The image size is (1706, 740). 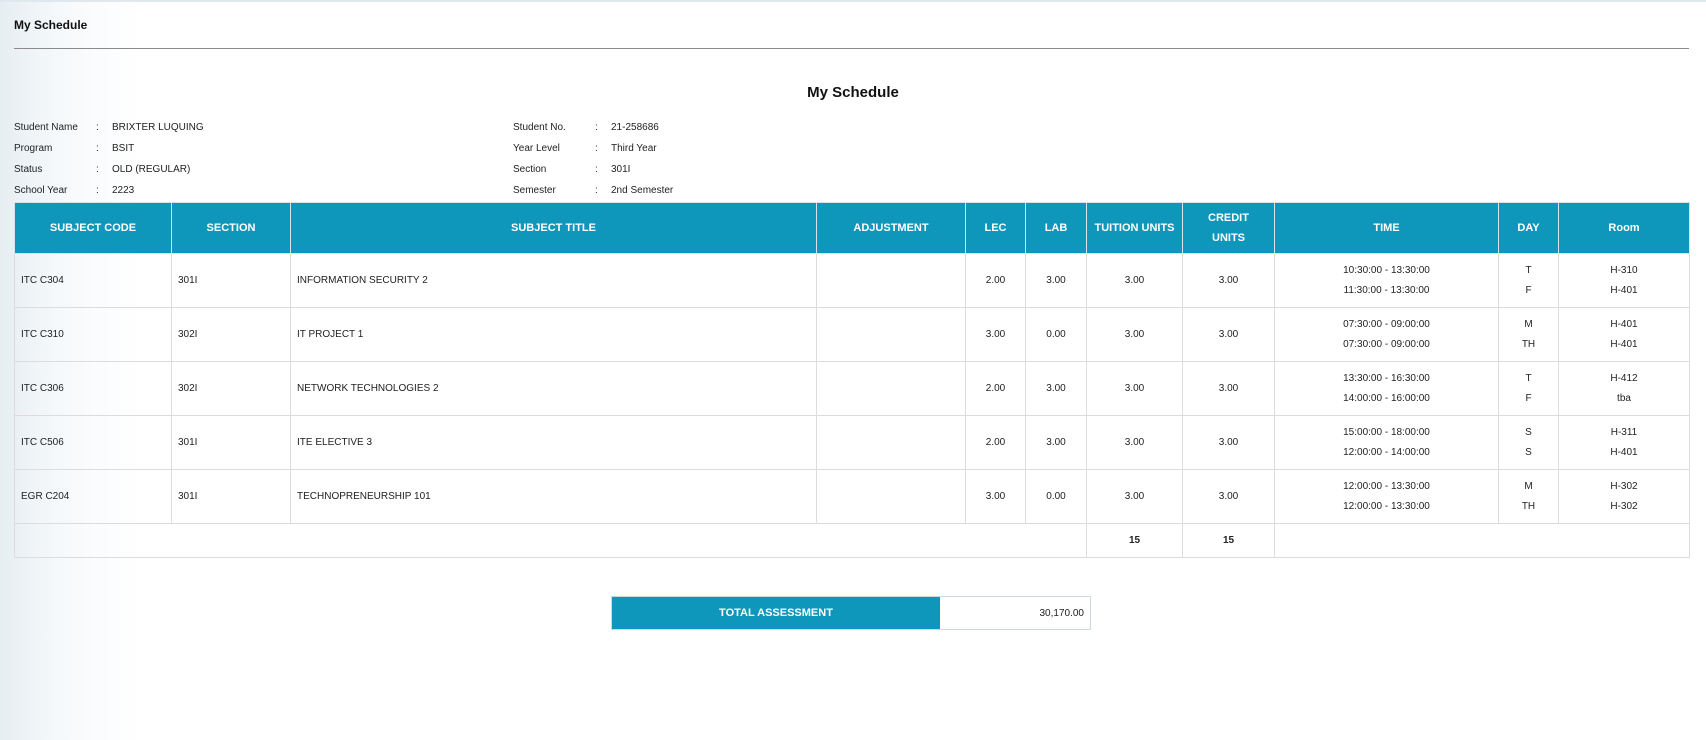 What do you see at coordinates (1624, 280) in the screenshot?
I see `cell-room: H-310 H-401` at bounding box center [1624, 280].